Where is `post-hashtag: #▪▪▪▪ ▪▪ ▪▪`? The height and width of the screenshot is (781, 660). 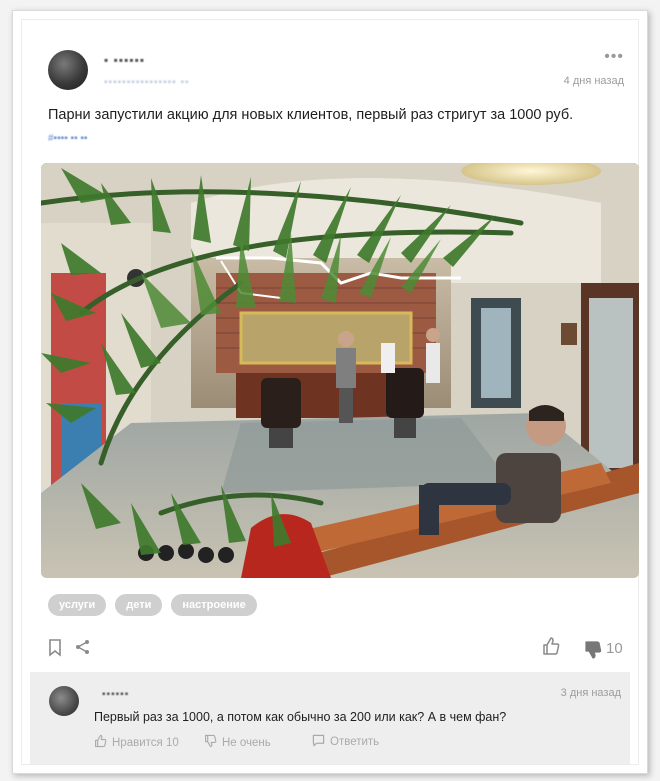 post-hashtag: #▪▪▪▪ ▪▪ ▪▪ is located at coordinates (67, 138).